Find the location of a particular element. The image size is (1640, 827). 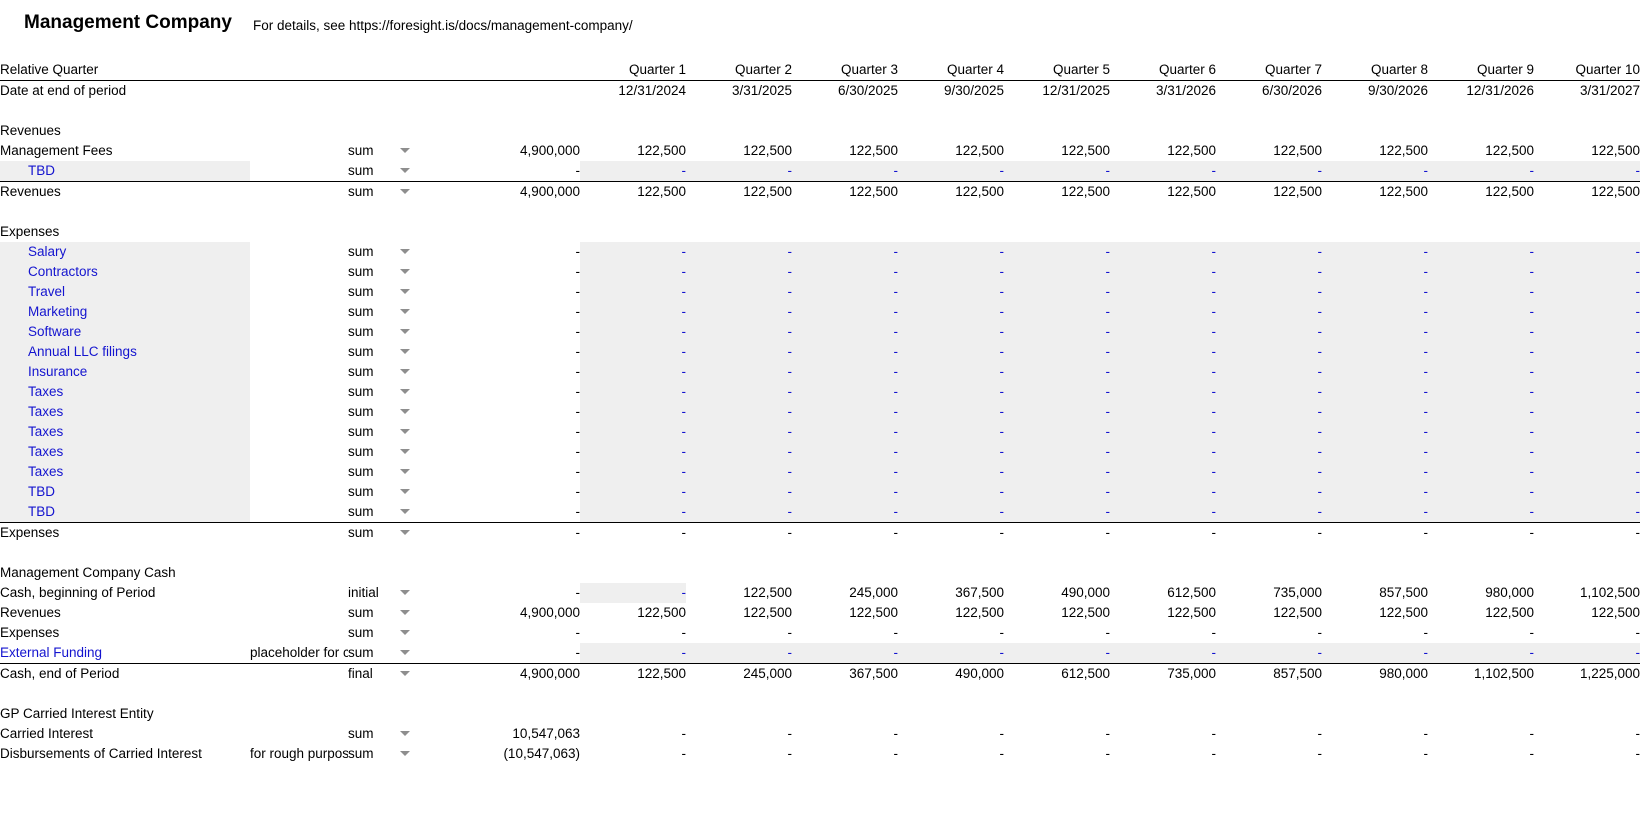

row-label: Contractors is located at coordinates (125, 272).